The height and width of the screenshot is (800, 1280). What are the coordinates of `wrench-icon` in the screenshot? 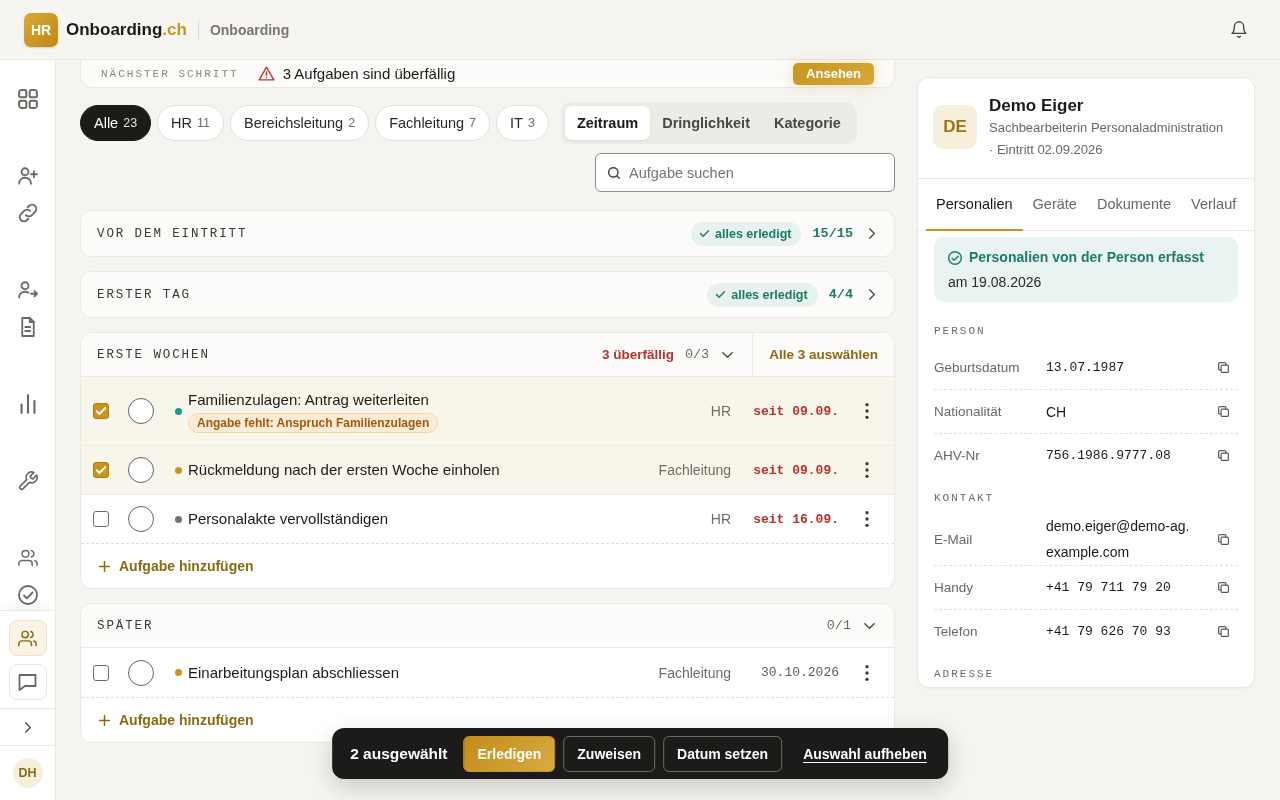 It's located at (27, 481).